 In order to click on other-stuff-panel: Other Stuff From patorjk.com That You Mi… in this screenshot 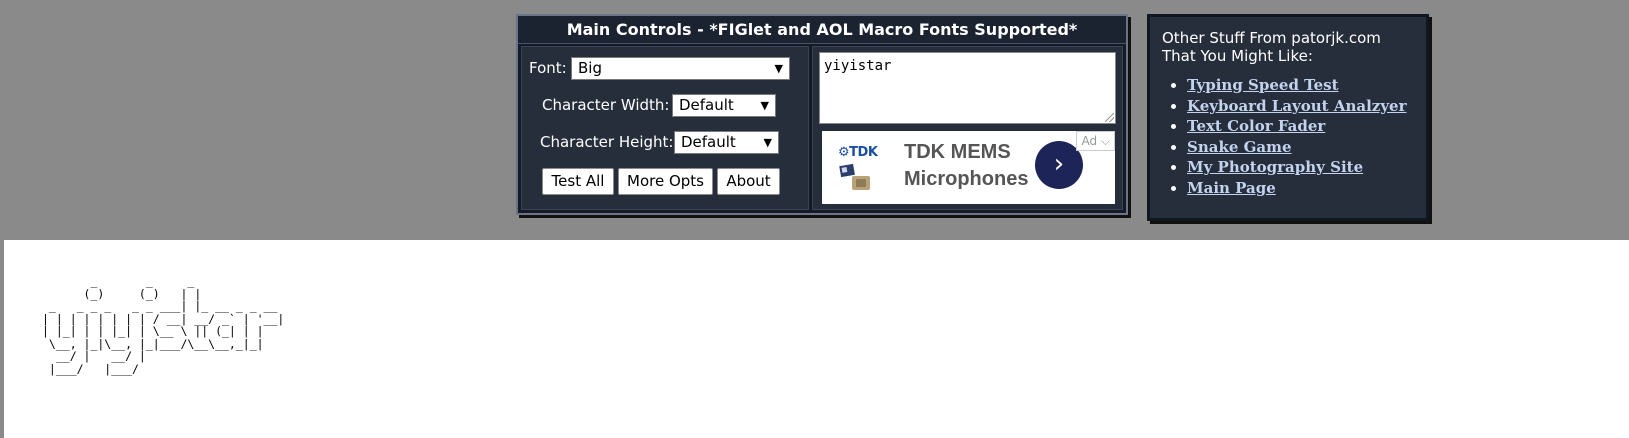, I will do `click(1288, 117)`.